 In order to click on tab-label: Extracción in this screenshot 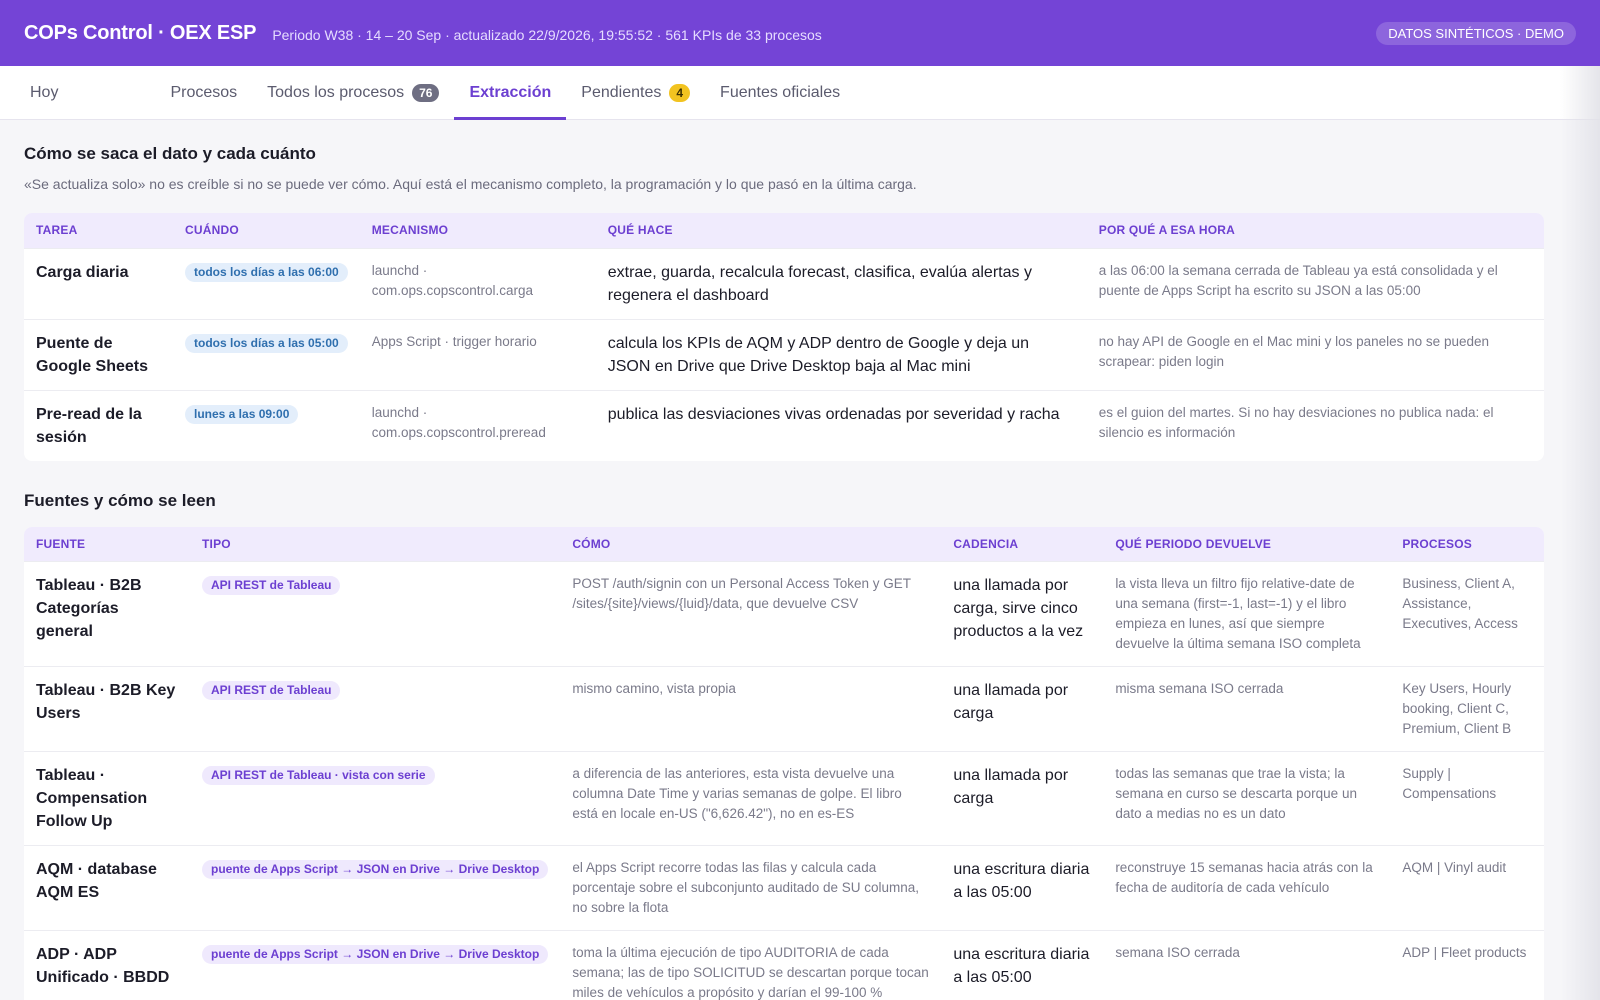, I will do `click(510, 92)`.